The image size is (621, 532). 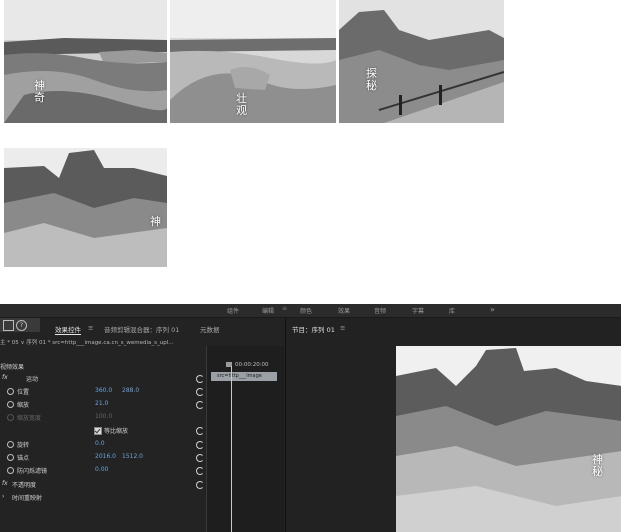 I want to click on anti-flicker-row: 防闪烁滤镜 0.00, so click(x=102, y=471).